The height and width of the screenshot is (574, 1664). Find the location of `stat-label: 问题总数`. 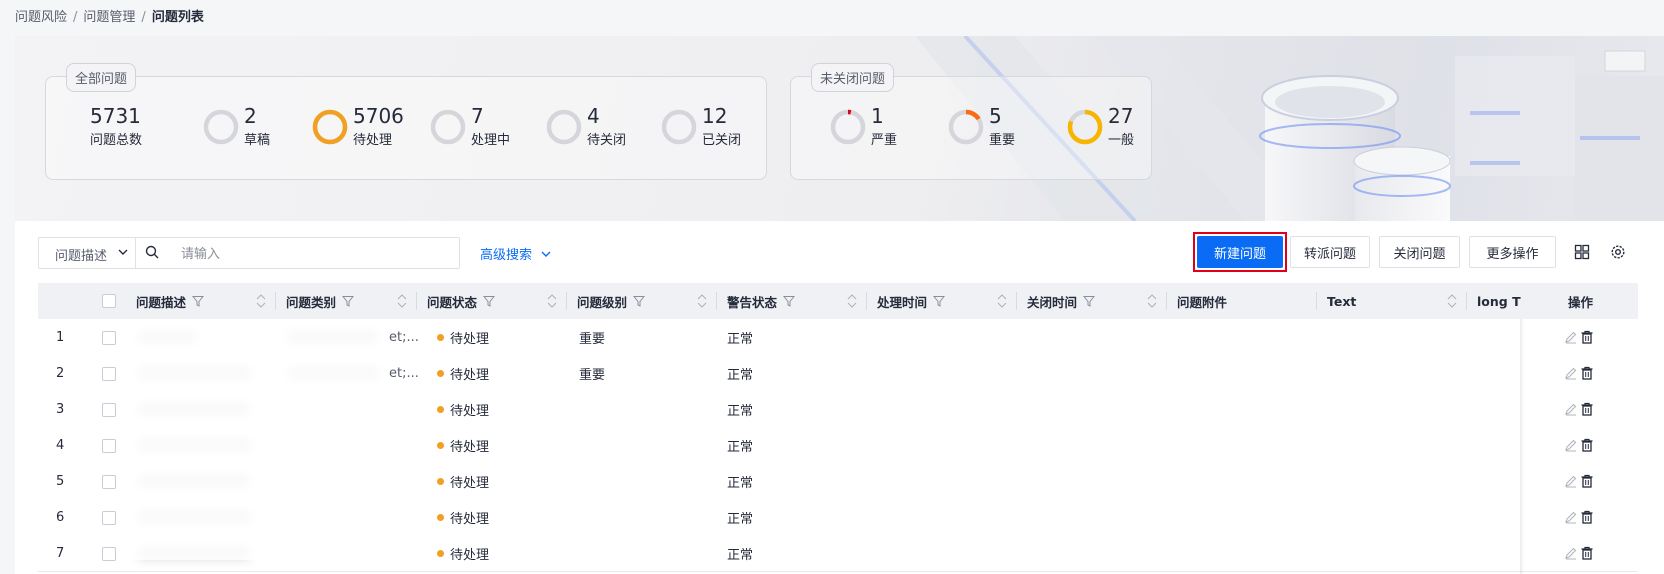

stat-label: 问题总数 is located at coordinates (116, 140).